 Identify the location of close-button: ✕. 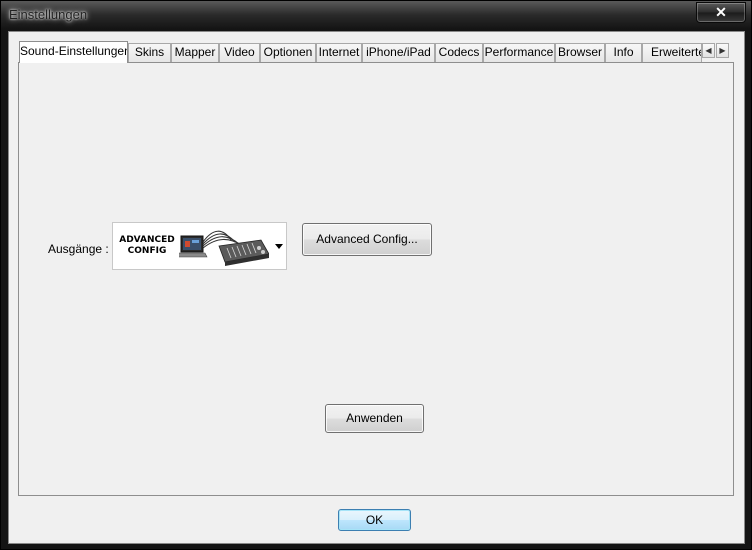
(721, 12).